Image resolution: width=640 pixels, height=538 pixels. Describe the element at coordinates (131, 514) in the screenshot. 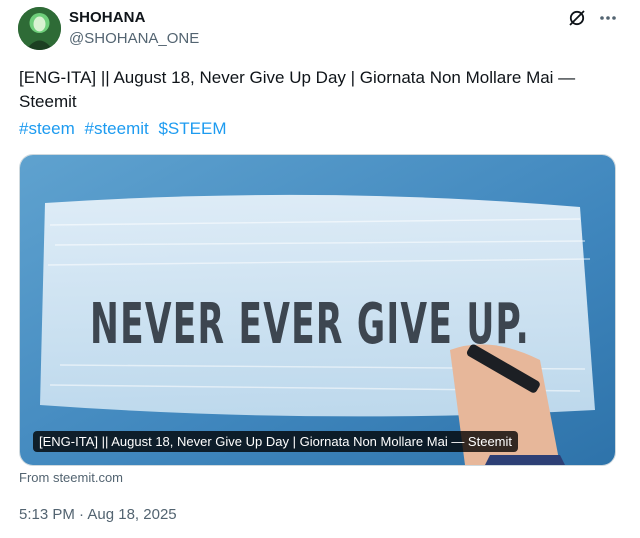

I see `post-date: Aug 18, 2025` at that location.